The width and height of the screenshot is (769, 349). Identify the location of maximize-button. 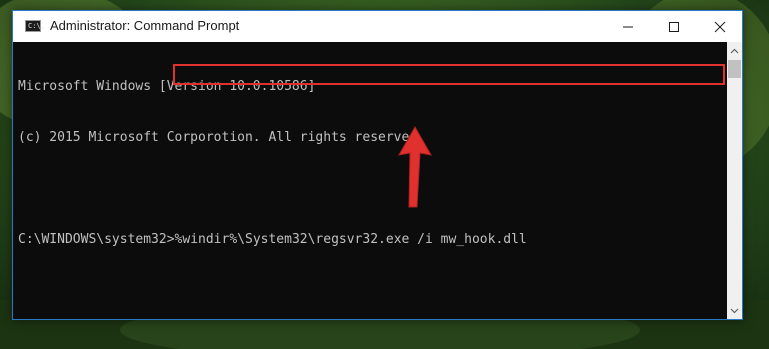
(674, 26).